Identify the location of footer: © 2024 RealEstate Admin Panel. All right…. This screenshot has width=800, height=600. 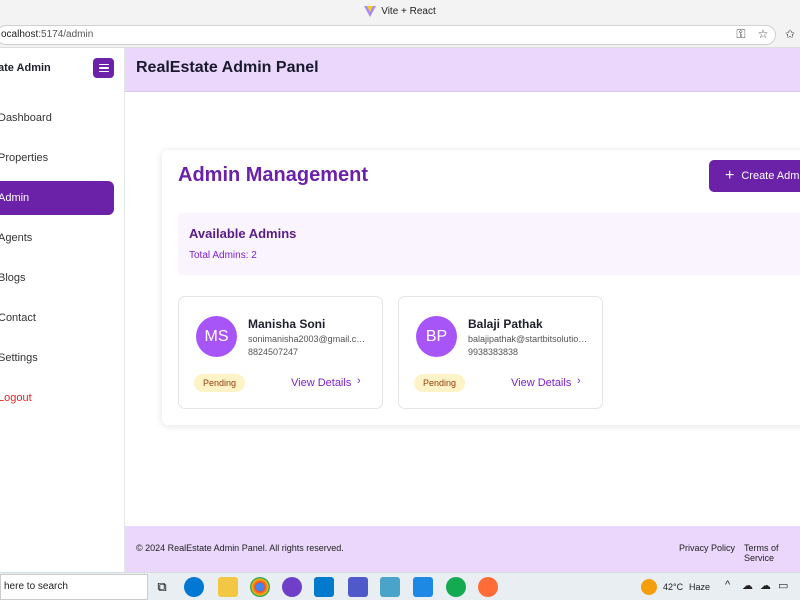
(462, 549).